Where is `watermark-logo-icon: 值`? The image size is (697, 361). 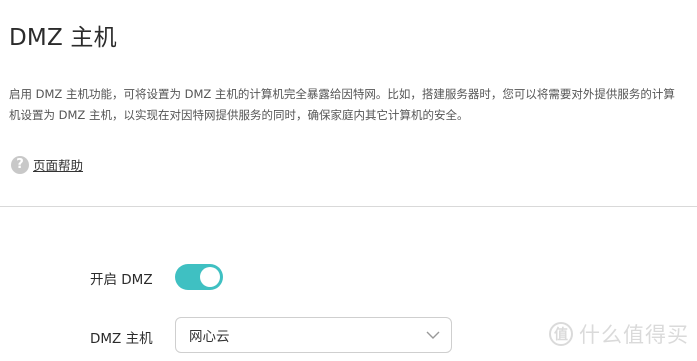
watermark-logo-icon: 值 is located at coordinates (561, 334).